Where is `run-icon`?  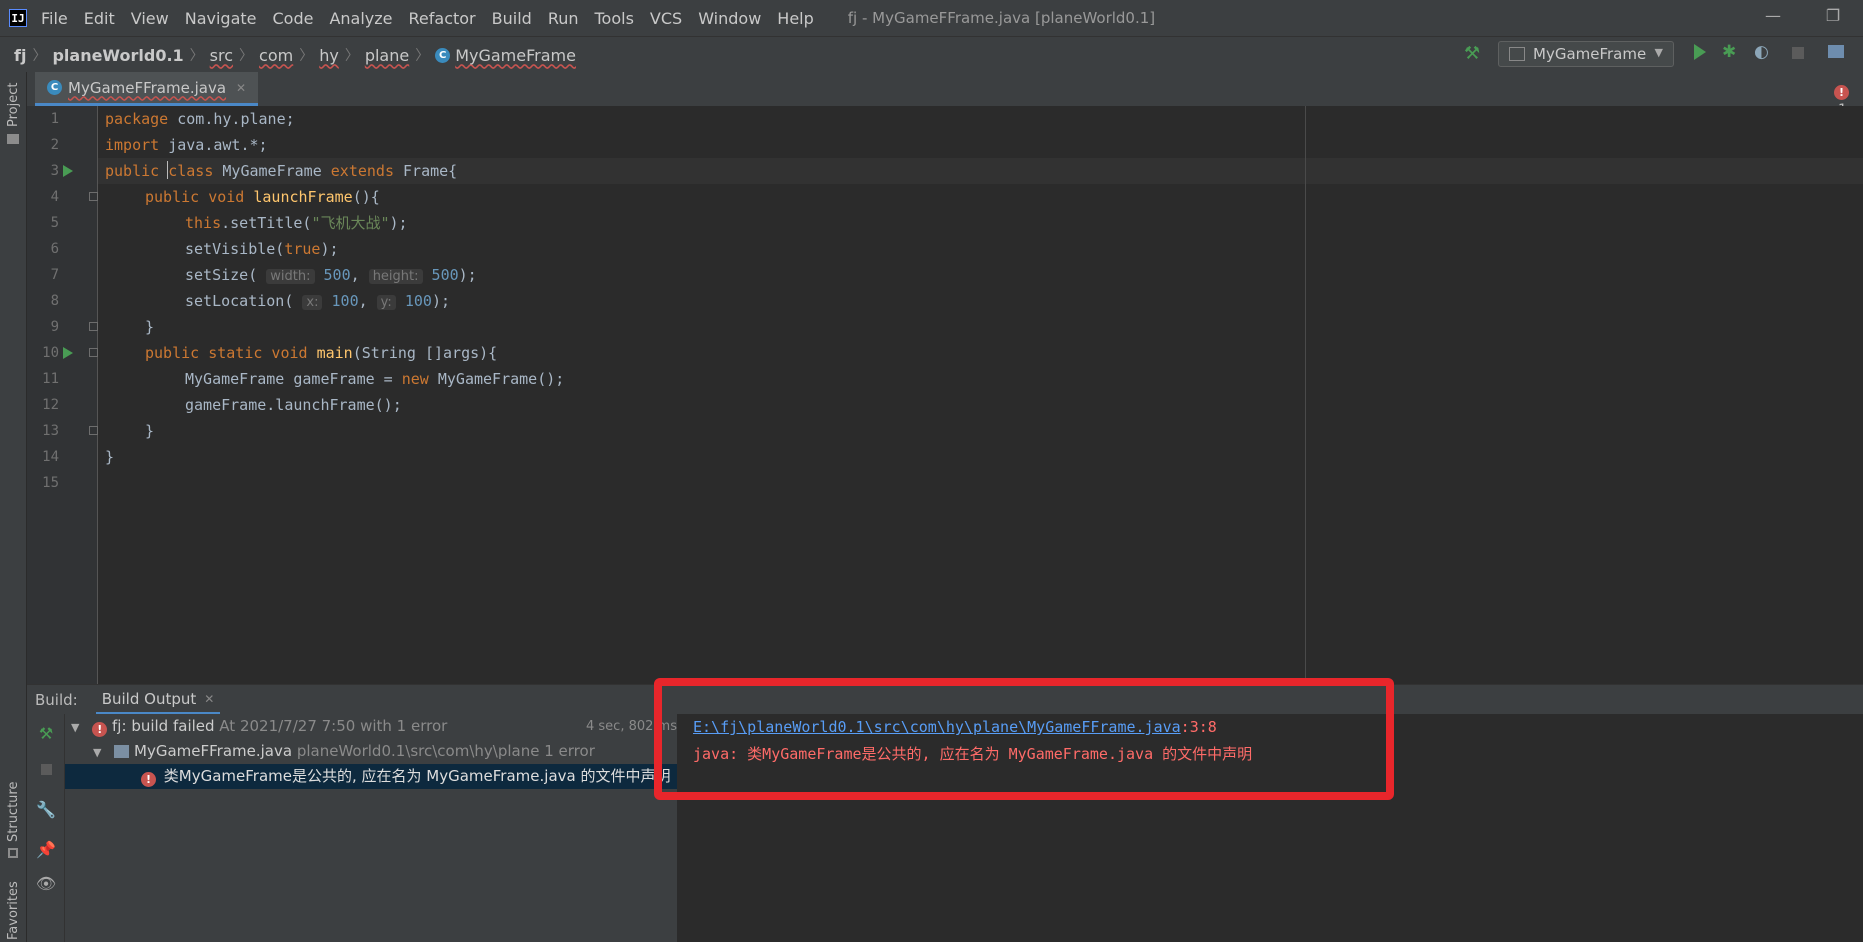
run-icon is located at coordinates (1700, 52).